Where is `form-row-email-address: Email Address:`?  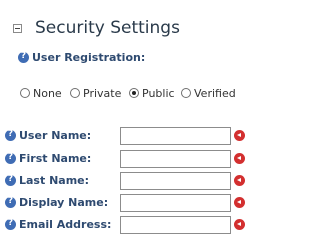
form-row-email-address: Email Address: is located at coordinates (127, 225).